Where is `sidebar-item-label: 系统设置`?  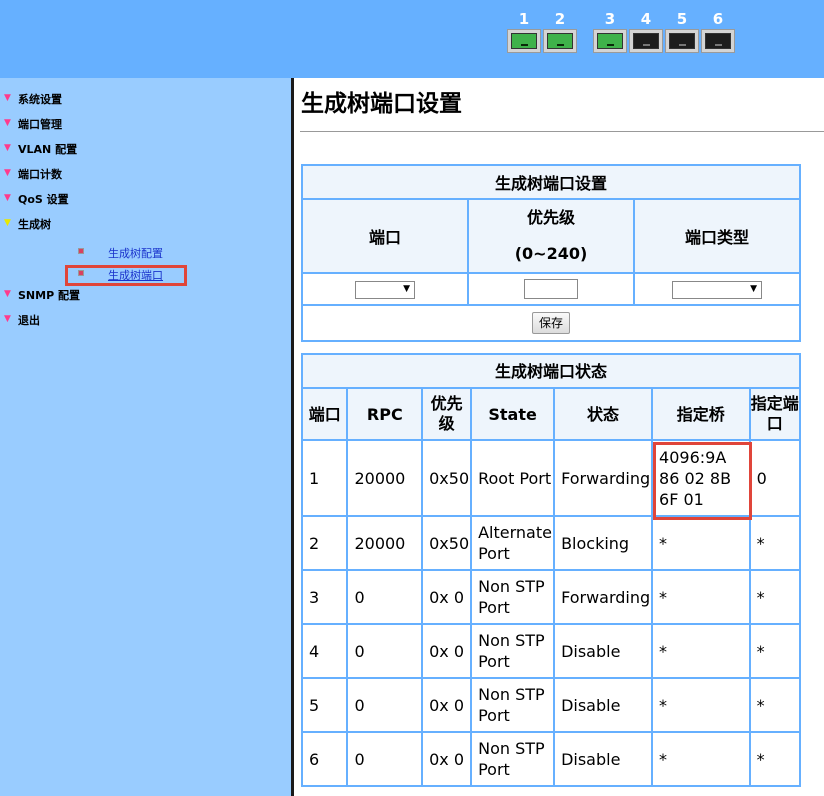 sidebar-item-label: 系统设置 is located at coordinates (40, 99).